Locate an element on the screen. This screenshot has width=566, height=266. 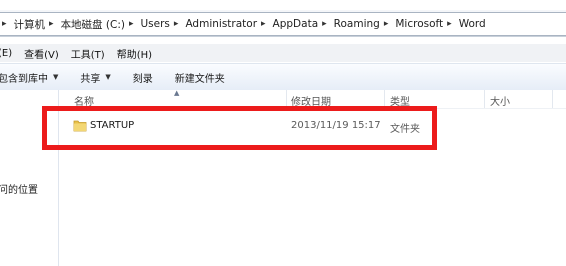
breadcrumb-computer: ▸ 计算机 is located at coordinates (22, 24).